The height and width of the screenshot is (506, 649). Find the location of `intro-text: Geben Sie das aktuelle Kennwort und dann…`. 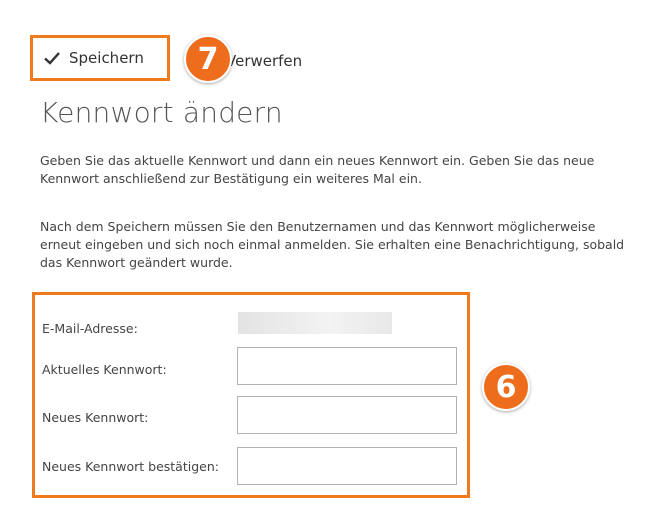

intro-text: Geben Sie das aktuelle Kennwort und dann… is located at coordinates (317, 169).